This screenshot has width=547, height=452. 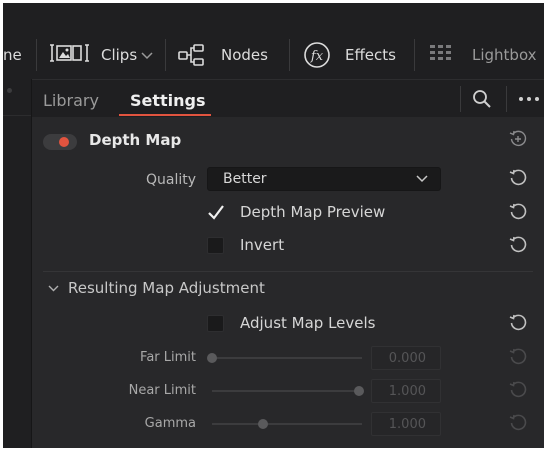 I want to click on near-limit-slider-knob, so click(x=359, y=391).